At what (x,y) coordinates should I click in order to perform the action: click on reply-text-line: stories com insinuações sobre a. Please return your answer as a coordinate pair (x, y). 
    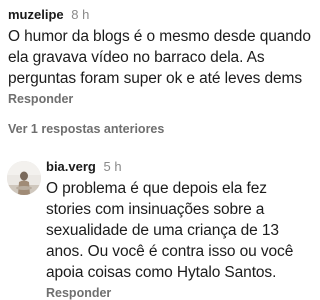
    Looking at the image, I should click on (155, 209).